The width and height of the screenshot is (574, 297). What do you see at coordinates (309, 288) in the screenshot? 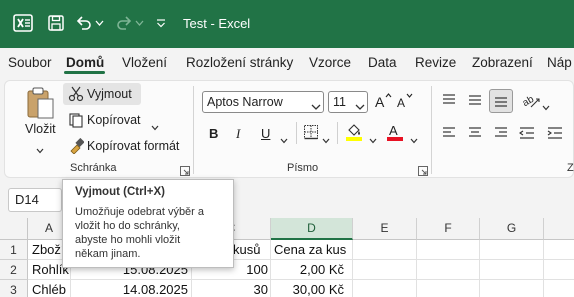
I see `cell-d3: 30,00 Kč` at bounding box center [309, 288].